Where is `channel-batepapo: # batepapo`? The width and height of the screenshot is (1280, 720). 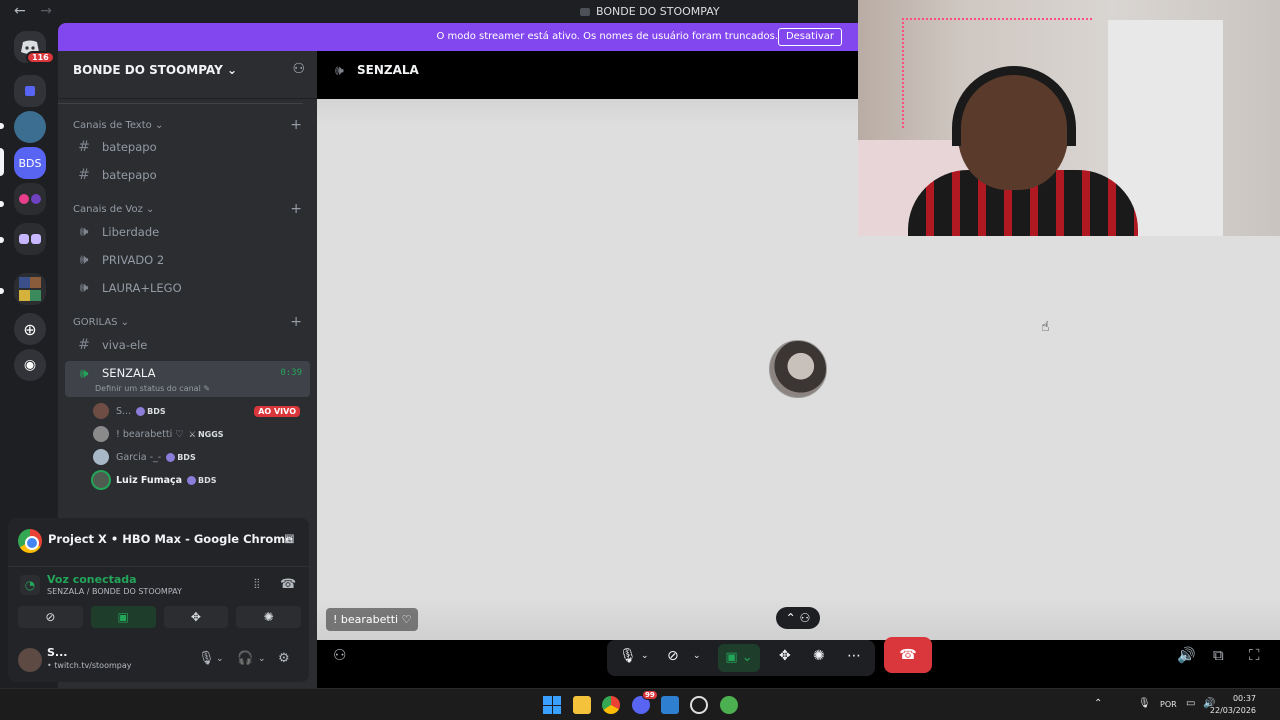
channel-batepapo: # batepapo is located at coordinates (190, 147).